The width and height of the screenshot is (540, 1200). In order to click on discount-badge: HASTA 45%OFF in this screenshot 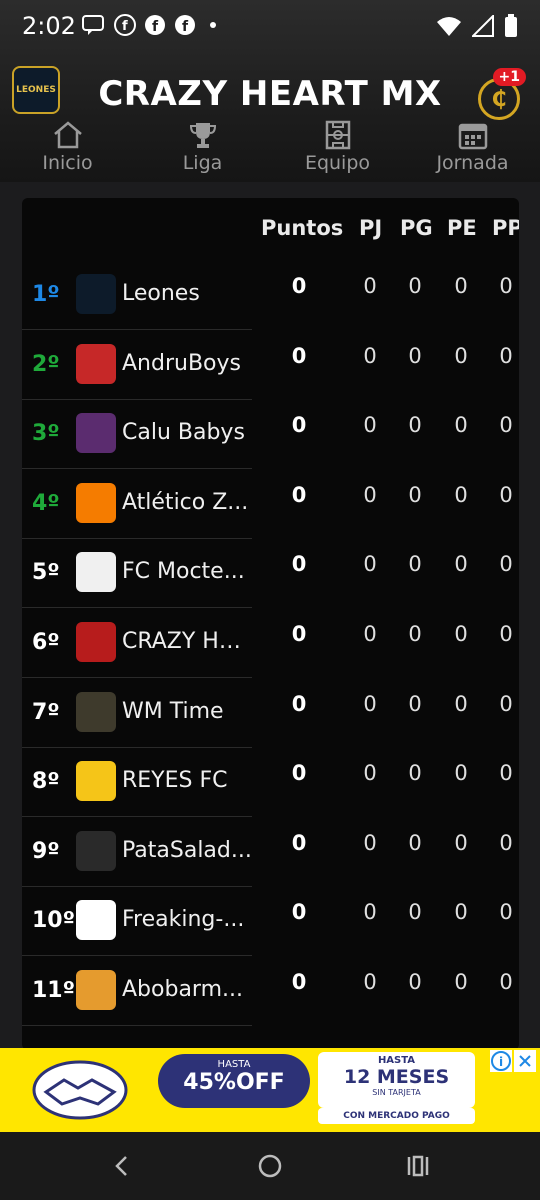, I will do `click(234, 1081)`.